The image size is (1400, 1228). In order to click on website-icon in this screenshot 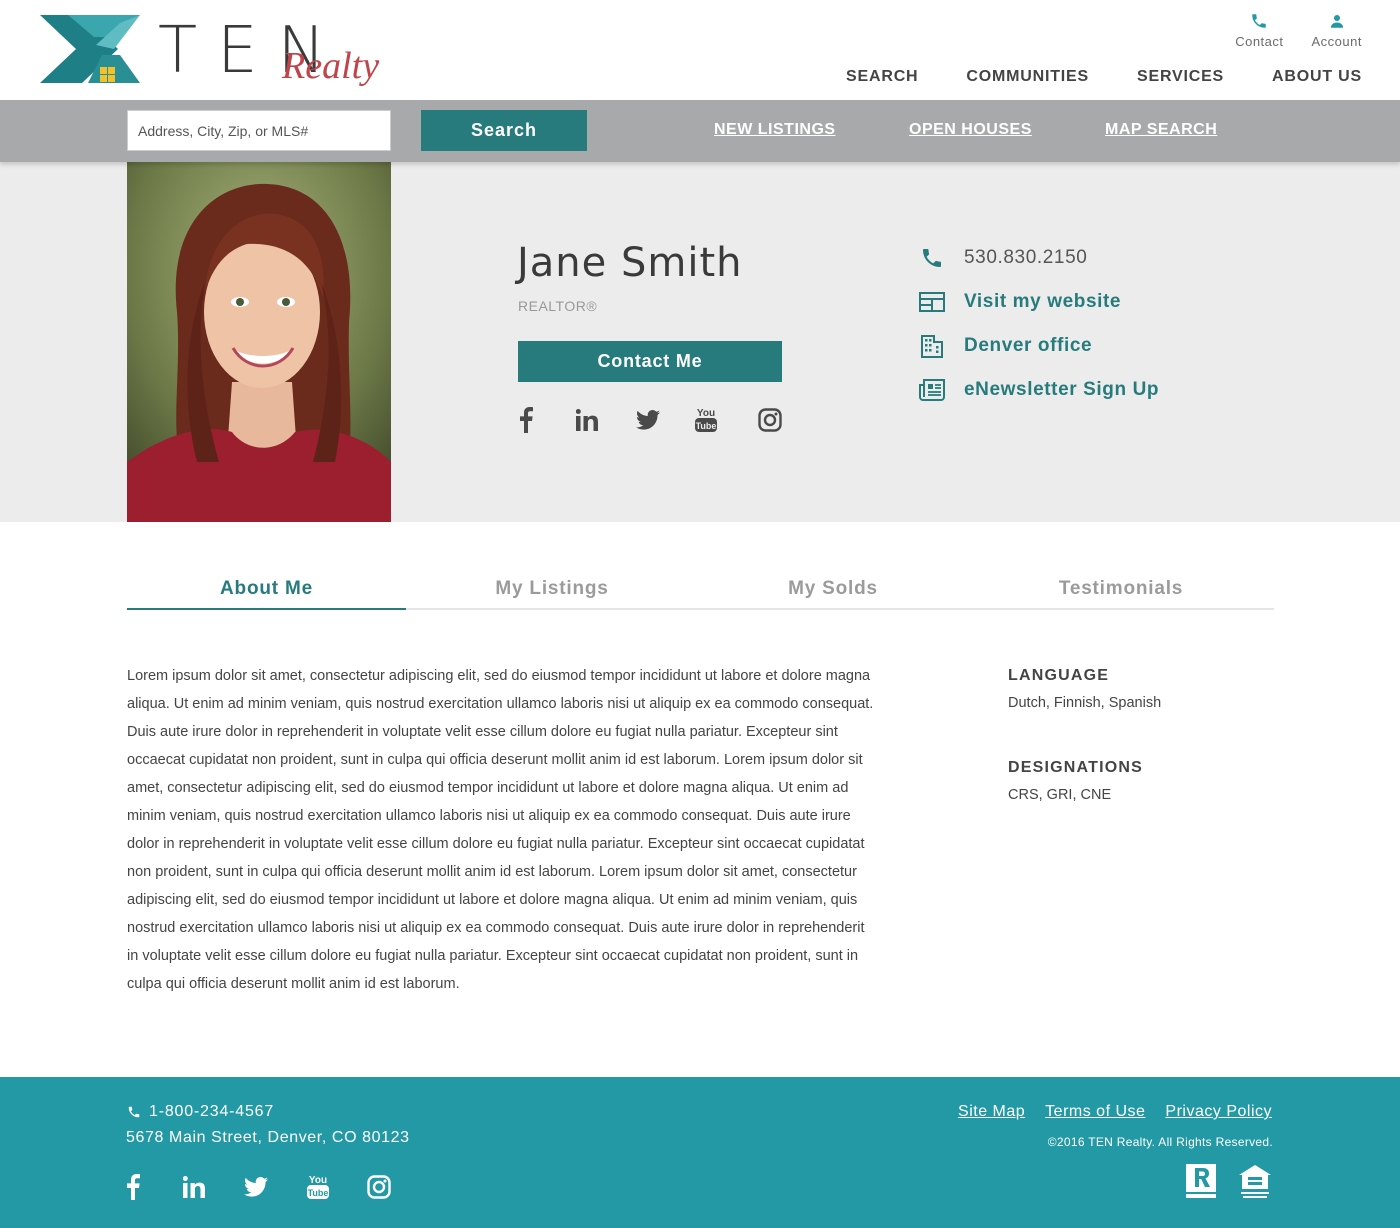, I will do `click(932, 302)`.